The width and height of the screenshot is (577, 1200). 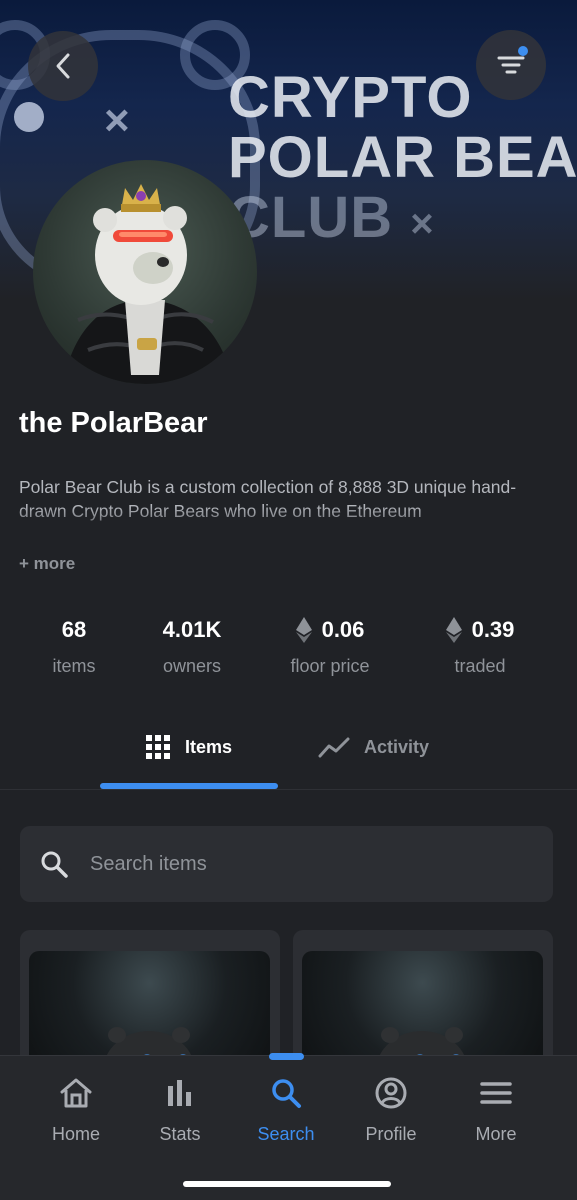 I want to click on nav-label: Search, so click(x=286, y=1134).